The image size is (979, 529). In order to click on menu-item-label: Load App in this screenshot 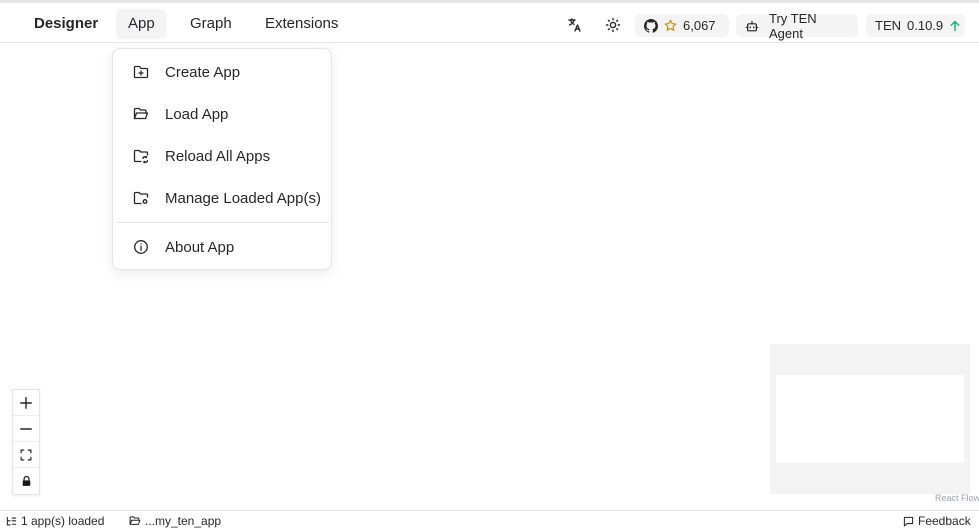, I will do `click(197, 114)`.